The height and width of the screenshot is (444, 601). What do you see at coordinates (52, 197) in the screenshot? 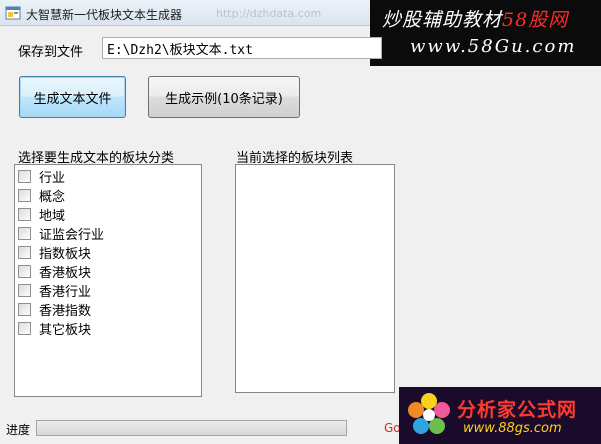
I see `category-item-label: 概念` at bounding box center [52, 197].